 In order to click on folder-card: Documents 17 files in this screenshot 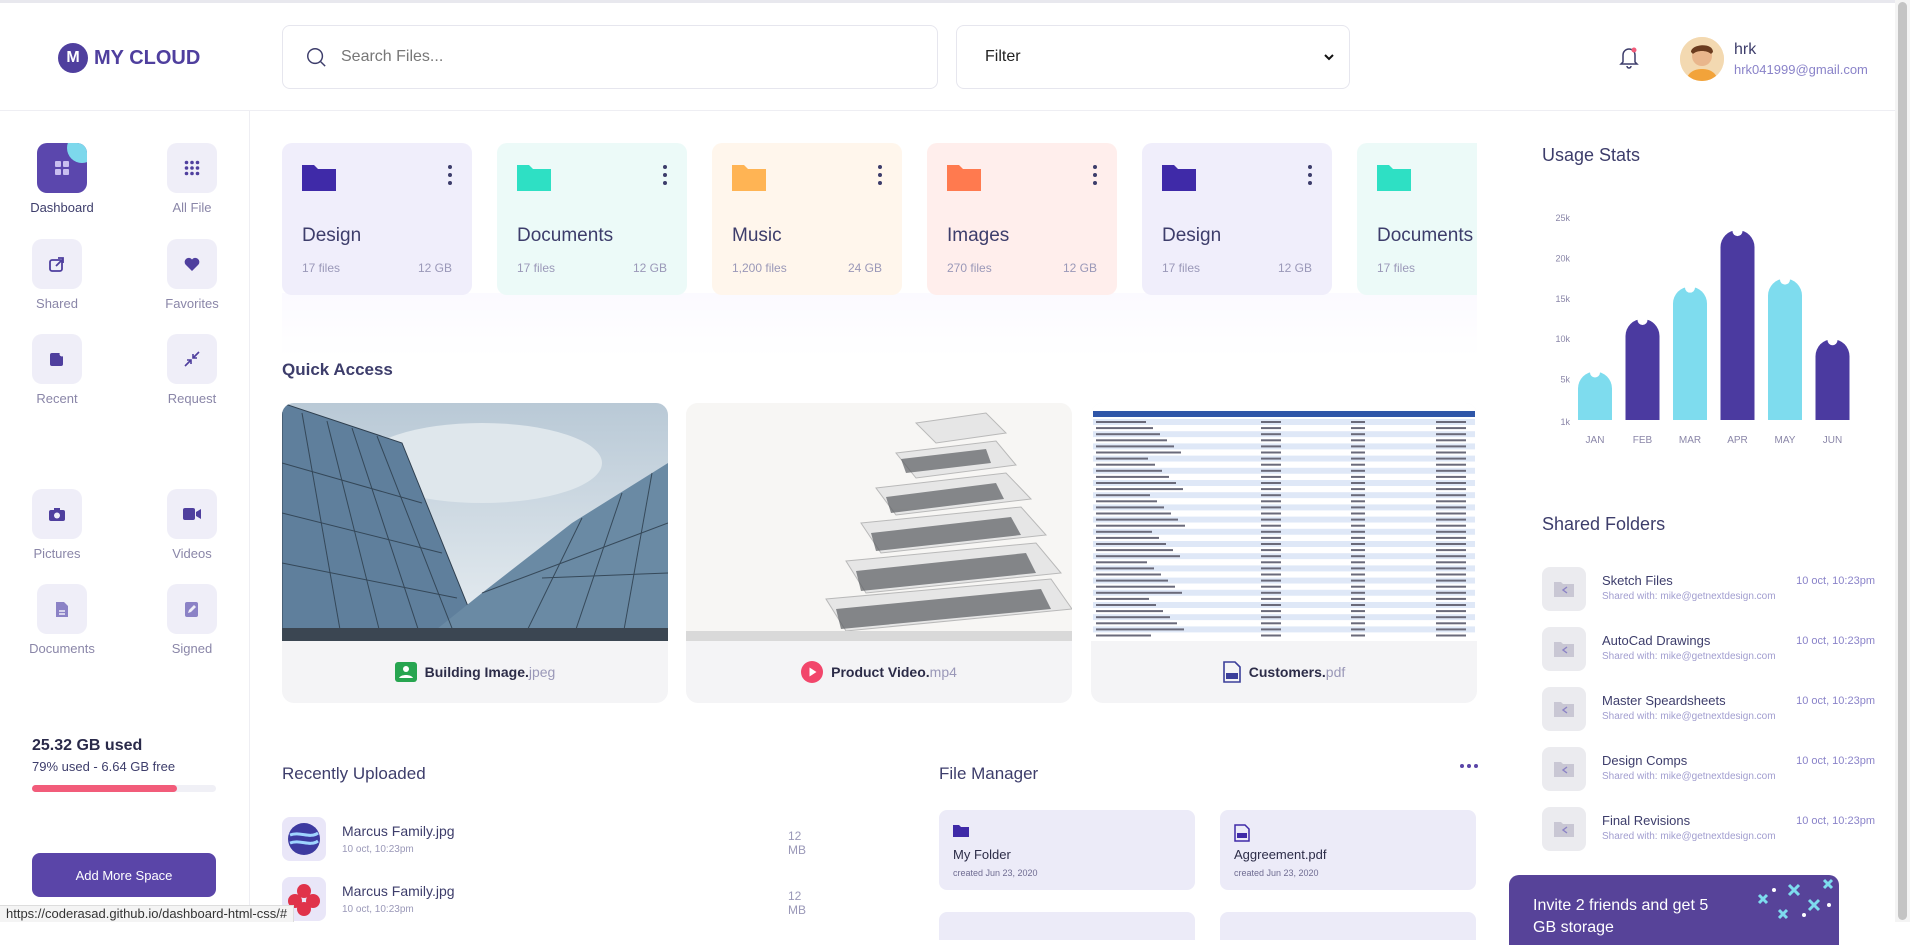, I will do `click(1417, 219)`.